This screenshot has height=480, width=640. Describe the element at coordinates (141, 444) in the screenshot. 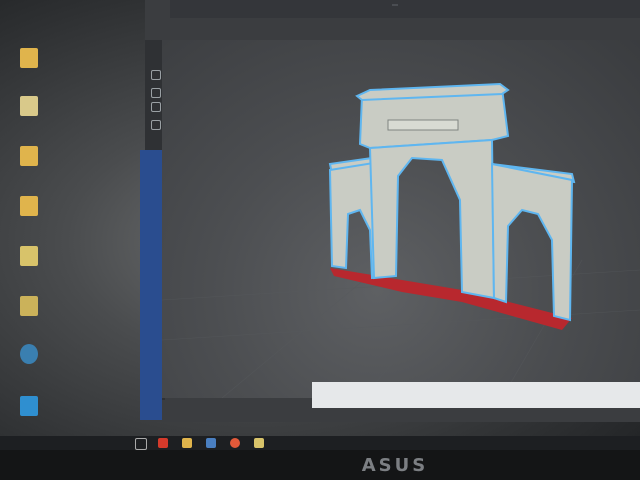

I see `task-view-icon` at that location.